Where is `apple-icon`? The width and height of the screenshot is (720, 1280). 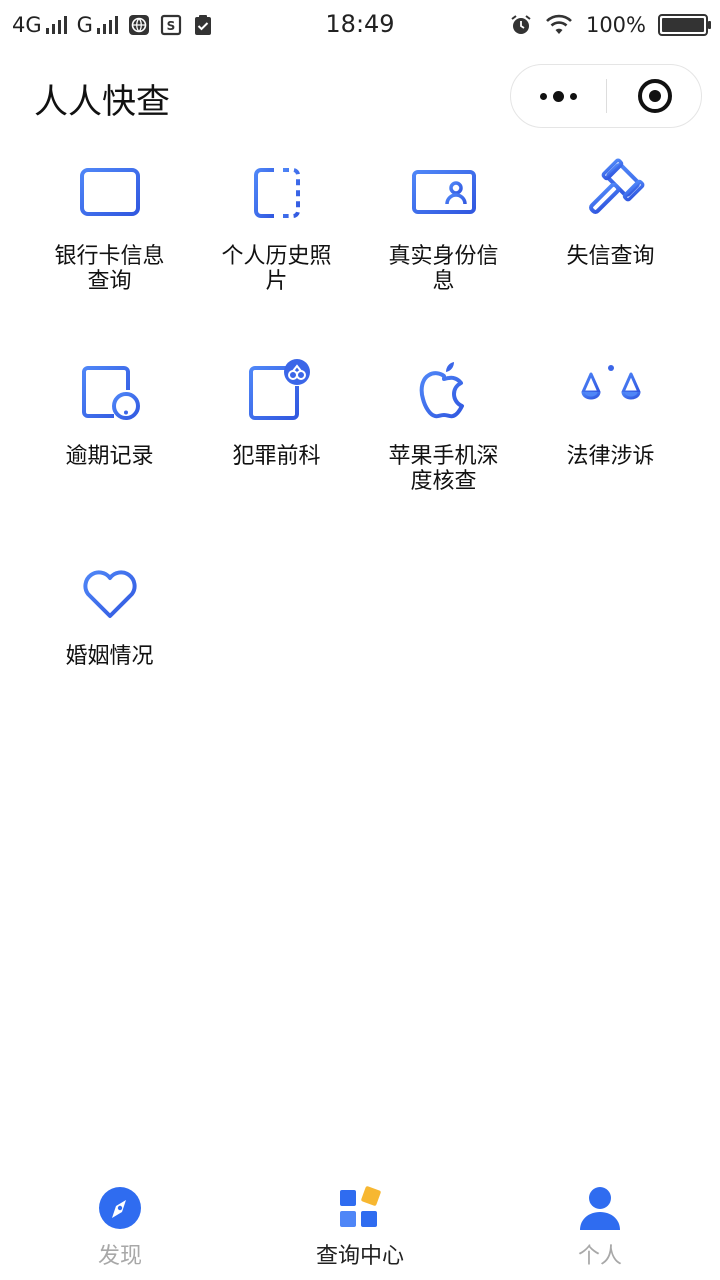 apple-icon is located at coordinates (444, 392).